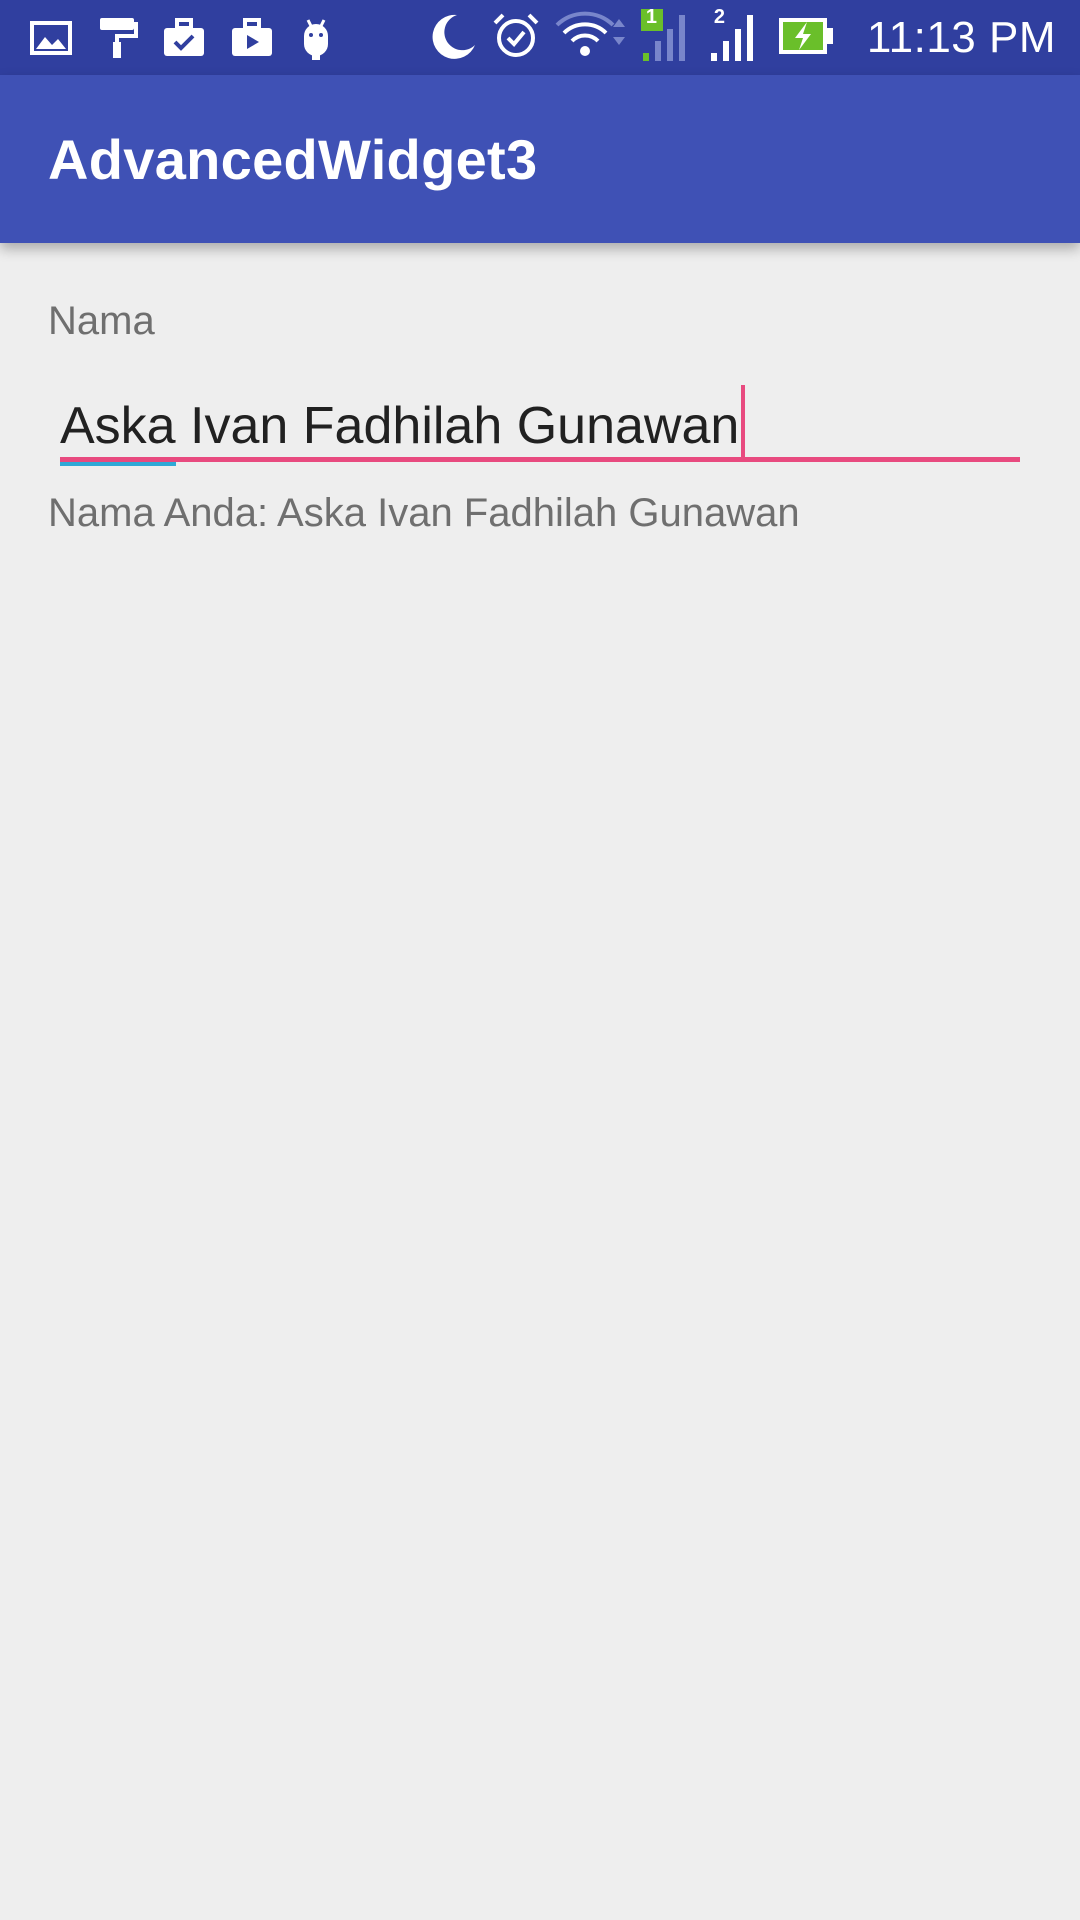 Image resolution: width=1080 pixels, height=1920 pixels. What do you see at coordinates (743, 421) in the screenshot?
I see `text-cursor` at bounding box center [743, 421].